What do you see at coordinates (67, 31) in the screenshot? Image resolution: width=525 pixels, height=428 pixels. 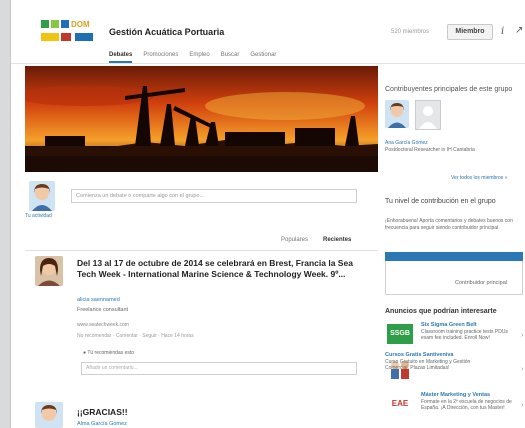 I see `group-logo: DOM` at bounding box center [67, 31].